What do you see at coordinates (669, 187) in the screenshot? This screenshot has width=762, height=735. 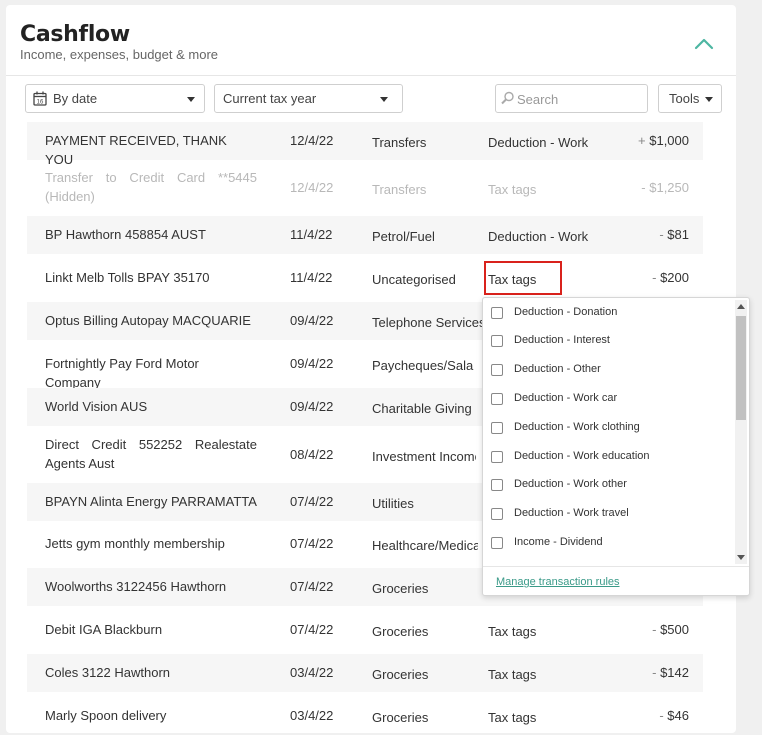 I see `amount-value: $1,250` at bounding box center [669, 187].